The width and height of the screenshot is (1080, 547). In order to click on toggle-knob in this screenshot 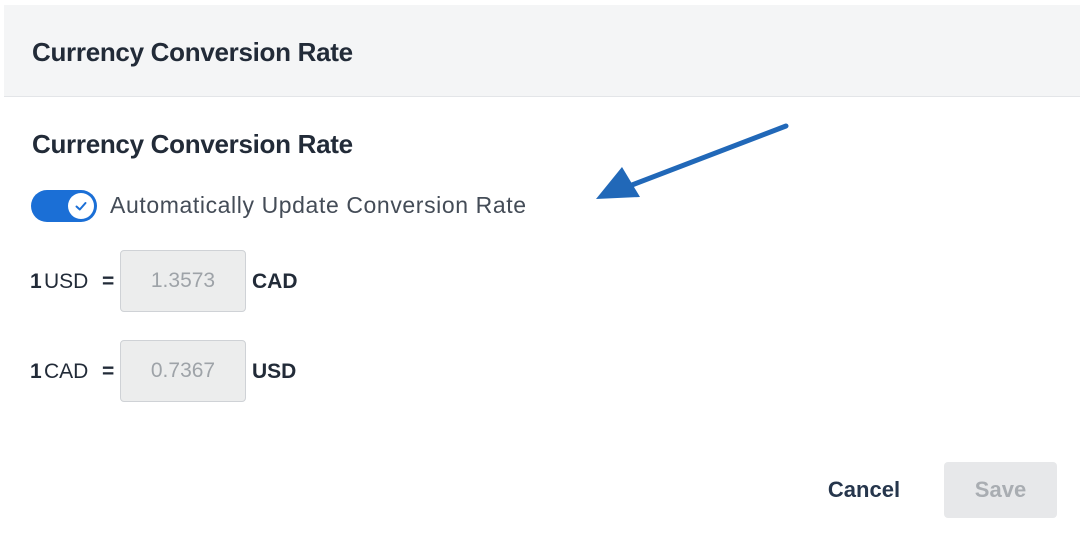, I will do `click(81, 206)`.